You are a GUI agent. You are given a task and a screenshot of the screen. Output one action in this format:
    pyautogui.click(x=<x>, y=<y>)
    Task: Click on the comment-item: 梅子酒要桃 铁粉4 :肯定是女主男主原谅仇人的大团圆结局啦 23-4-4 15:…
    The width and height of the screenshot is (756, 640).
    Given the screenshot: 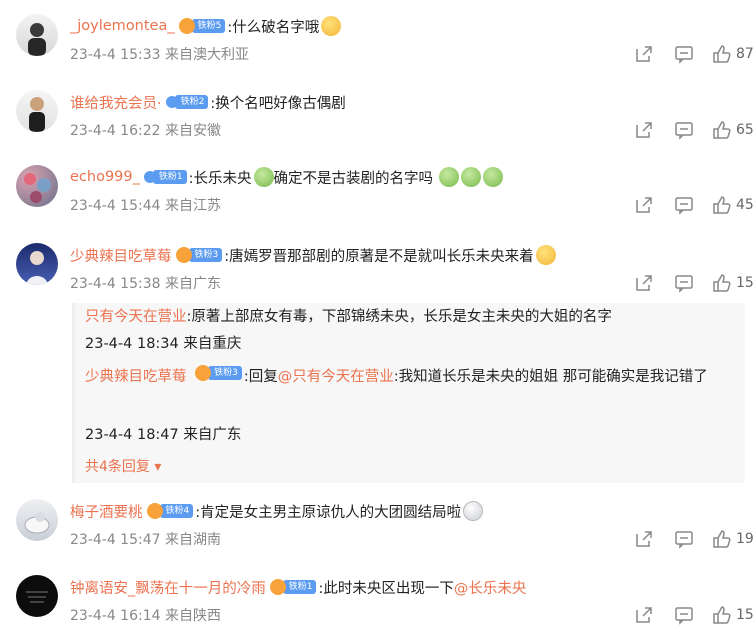 What is the action you would take?
    pyautogui.click(x=378, y=527)
    